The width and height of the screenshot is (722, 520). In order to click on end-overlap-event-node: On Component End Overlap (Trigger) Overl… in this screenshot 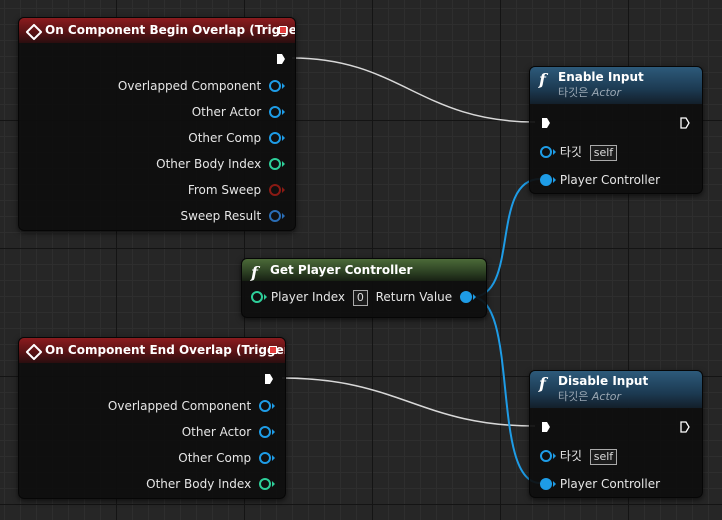, I will do `click(152, 418)`.